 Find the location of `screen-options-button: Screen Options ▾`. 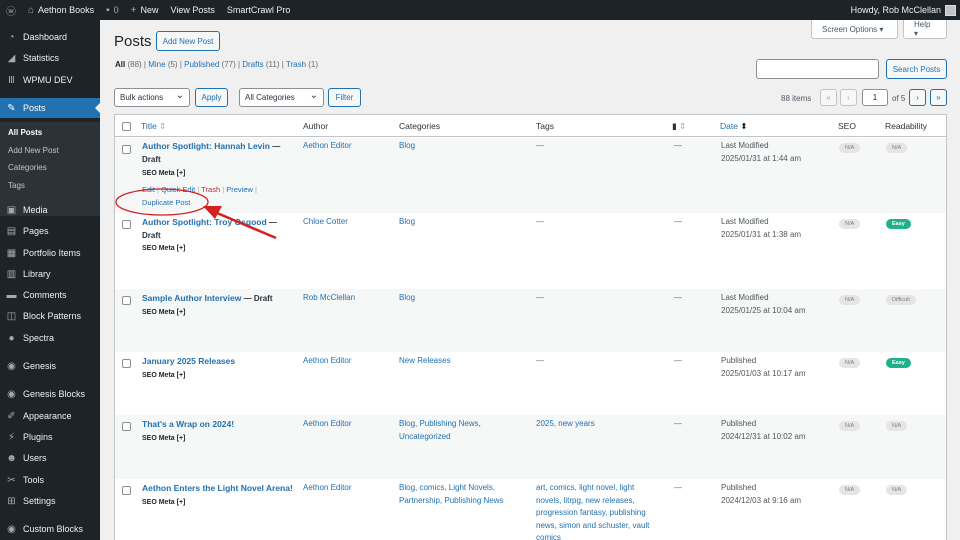

screen-options-button: Screen Options ▾ is located at coordinates (854, 29).